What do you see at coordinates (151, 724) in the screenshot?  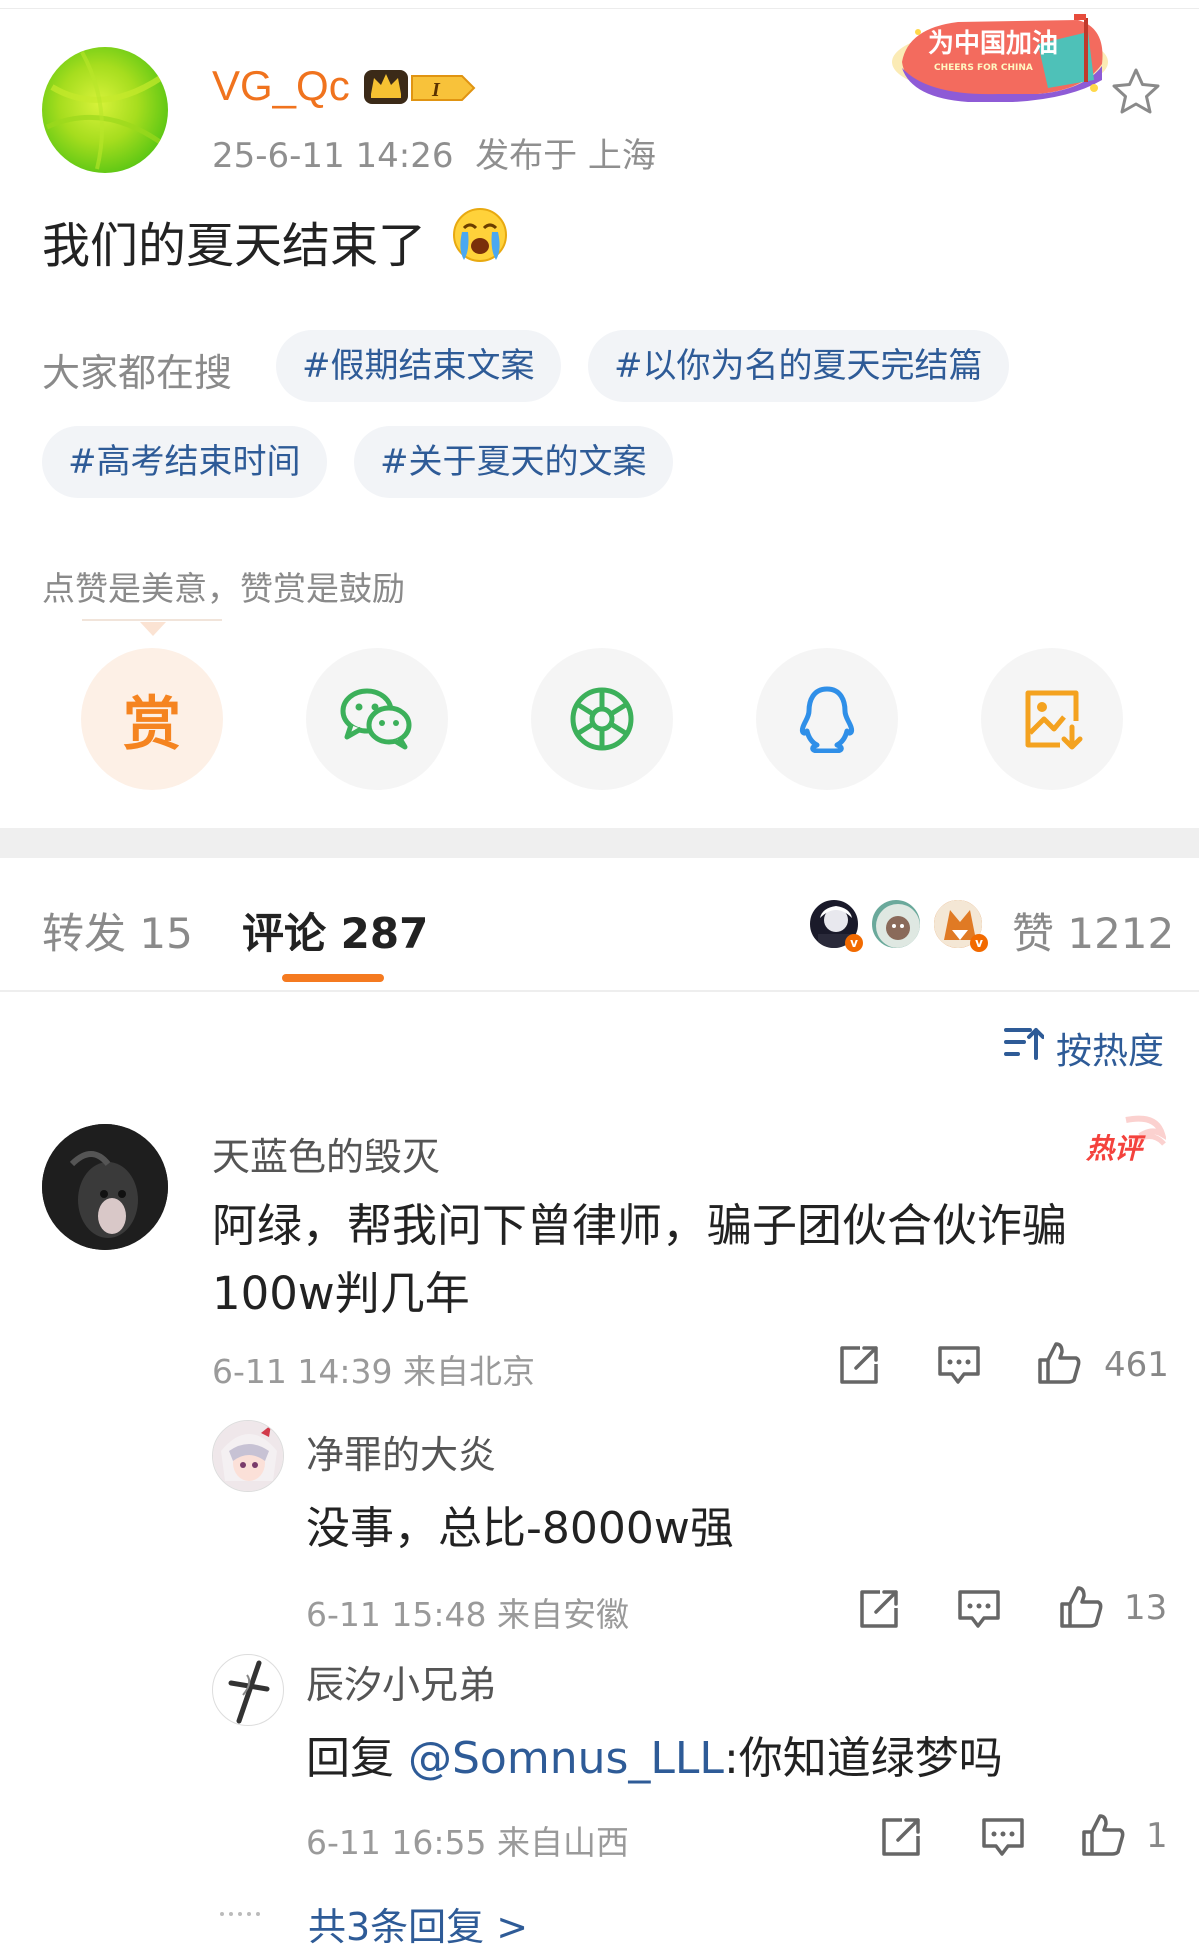 I see `reward-icon: 赏` at bounding box center [151, 724].